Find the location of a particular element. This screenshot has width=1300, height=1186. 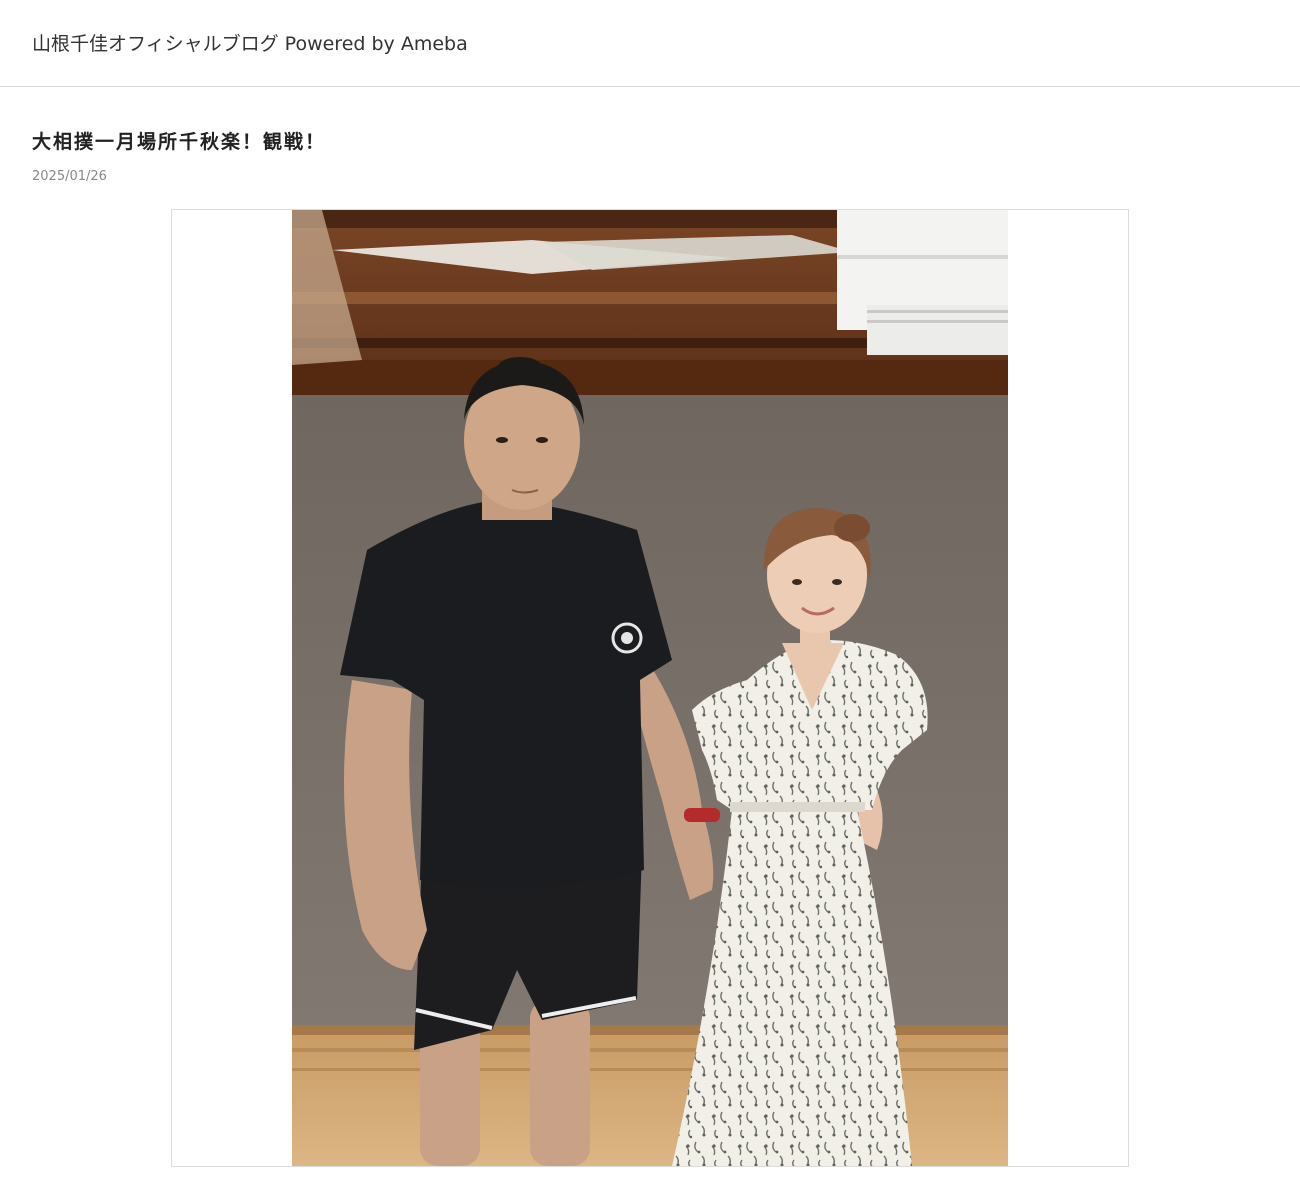

blog-header: 山根千佳オフィシャルブログ Powered by Ameba is located at coordinates (650, 43).